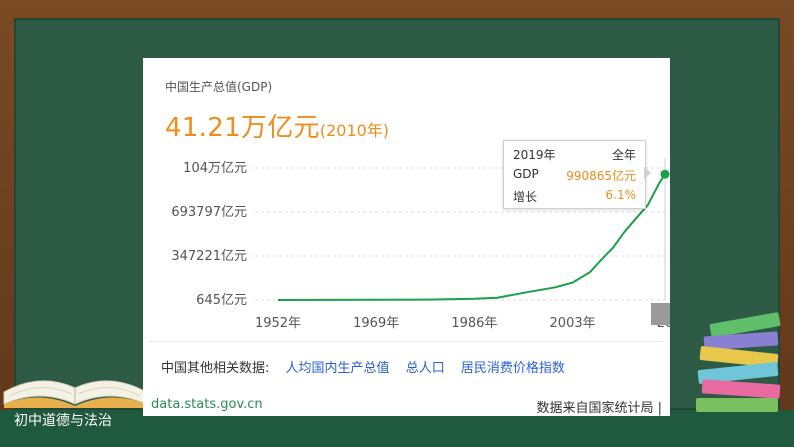  I want to click on card-divider, so click(406, 341).